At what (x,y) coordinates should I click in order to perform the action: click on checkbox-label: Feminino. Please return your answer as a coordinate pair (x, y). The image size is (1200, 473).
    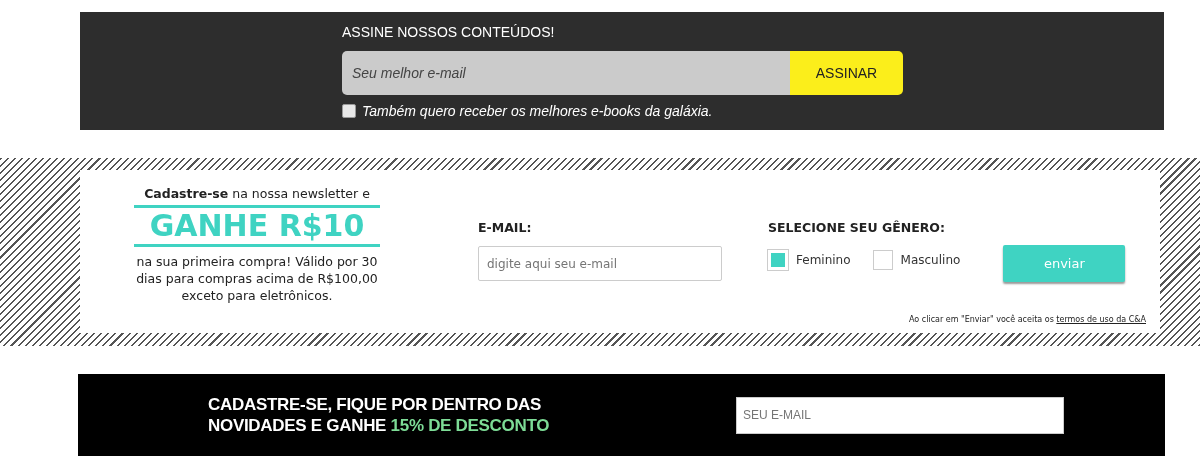
    Looking at the image, I should click on (823, 260).